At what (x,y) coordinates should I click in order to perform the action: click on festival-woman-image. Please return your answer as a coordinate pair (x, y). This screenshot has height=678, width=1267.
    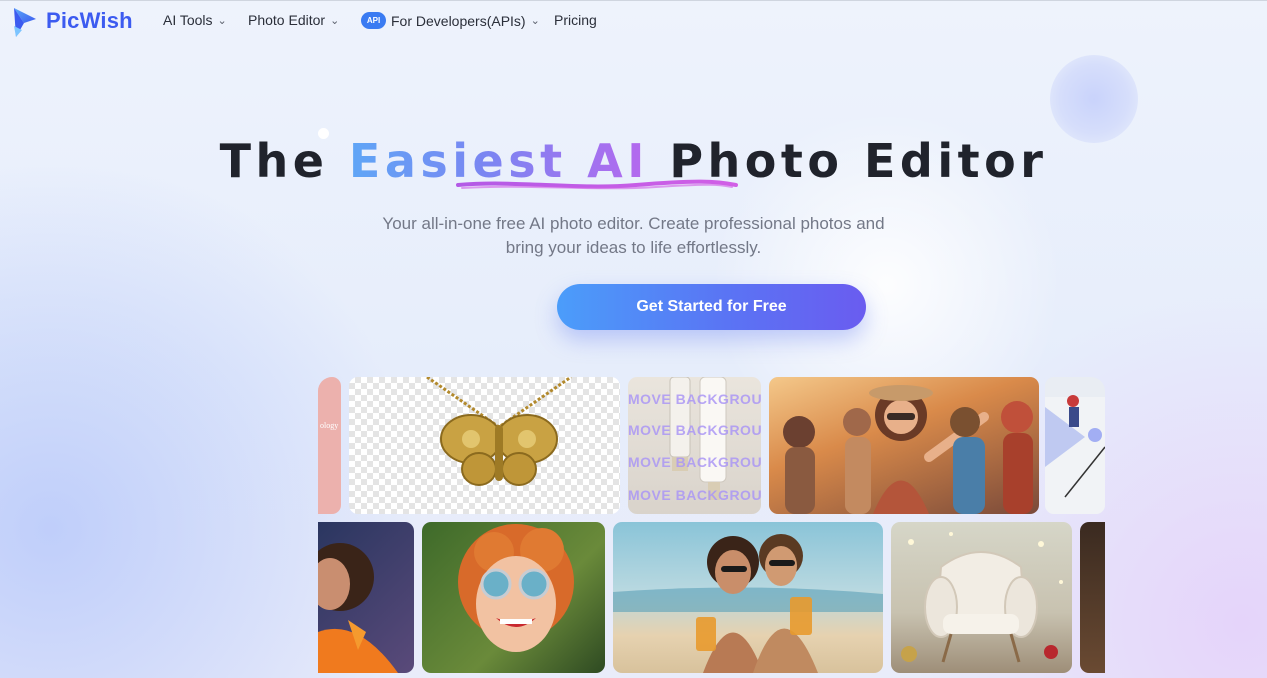
    Looking at the image, I should click on (908, 449).